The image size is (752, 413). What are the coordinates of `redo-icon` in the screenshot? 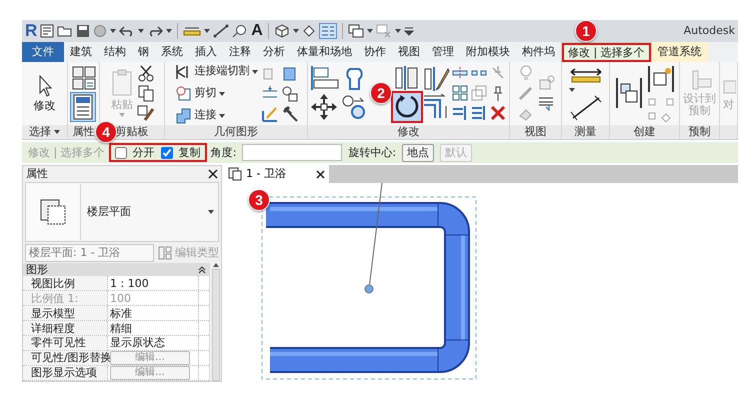 It's located at (155, 31).